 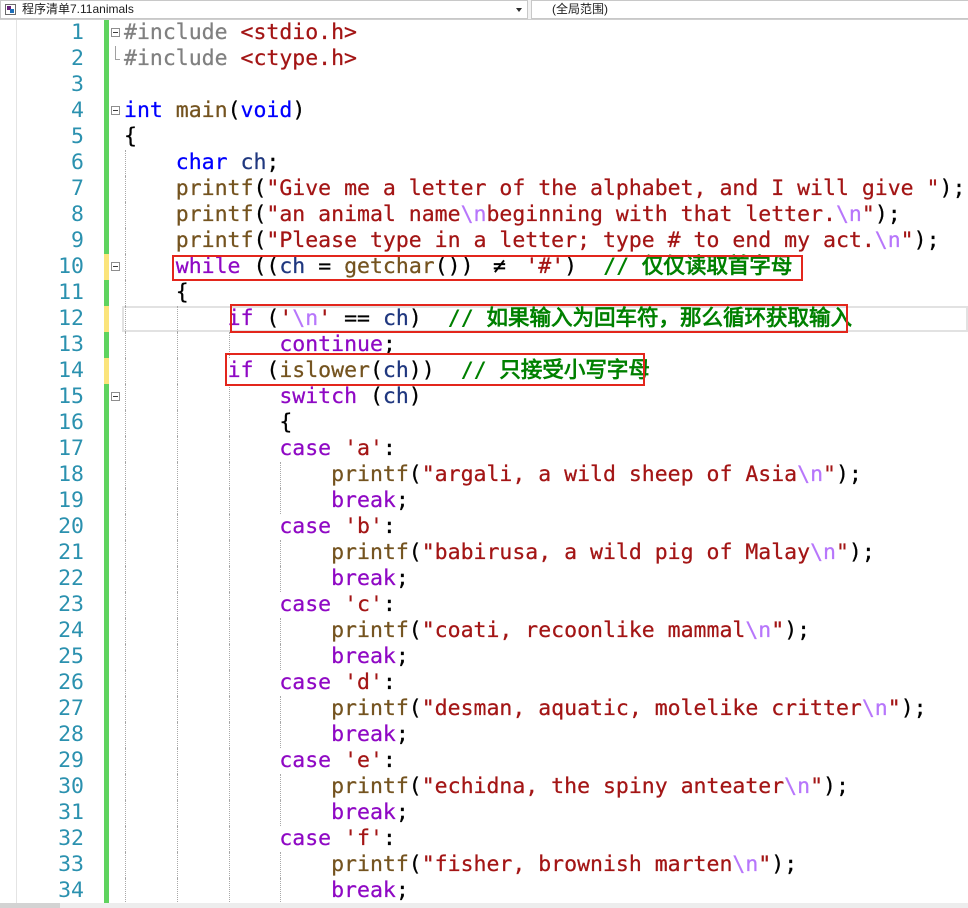 What do you see at coordinates (305, 604) in the screenshot?
I see `control-keyword: case` at bounding box center [305, 604].